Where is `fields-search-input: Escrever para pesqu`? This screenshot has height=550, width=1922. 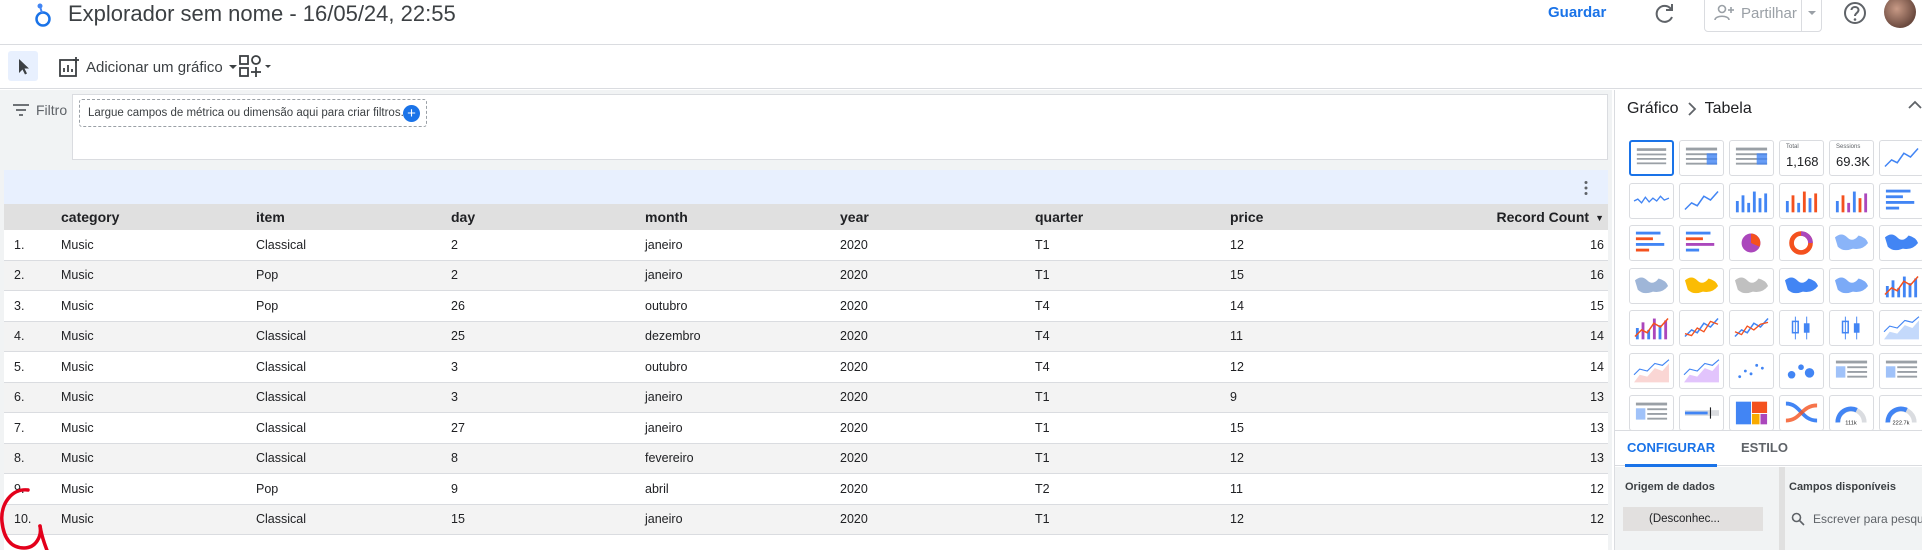 fields-search-input: Escrever para pesqu is located at coordinates (1856, 519).